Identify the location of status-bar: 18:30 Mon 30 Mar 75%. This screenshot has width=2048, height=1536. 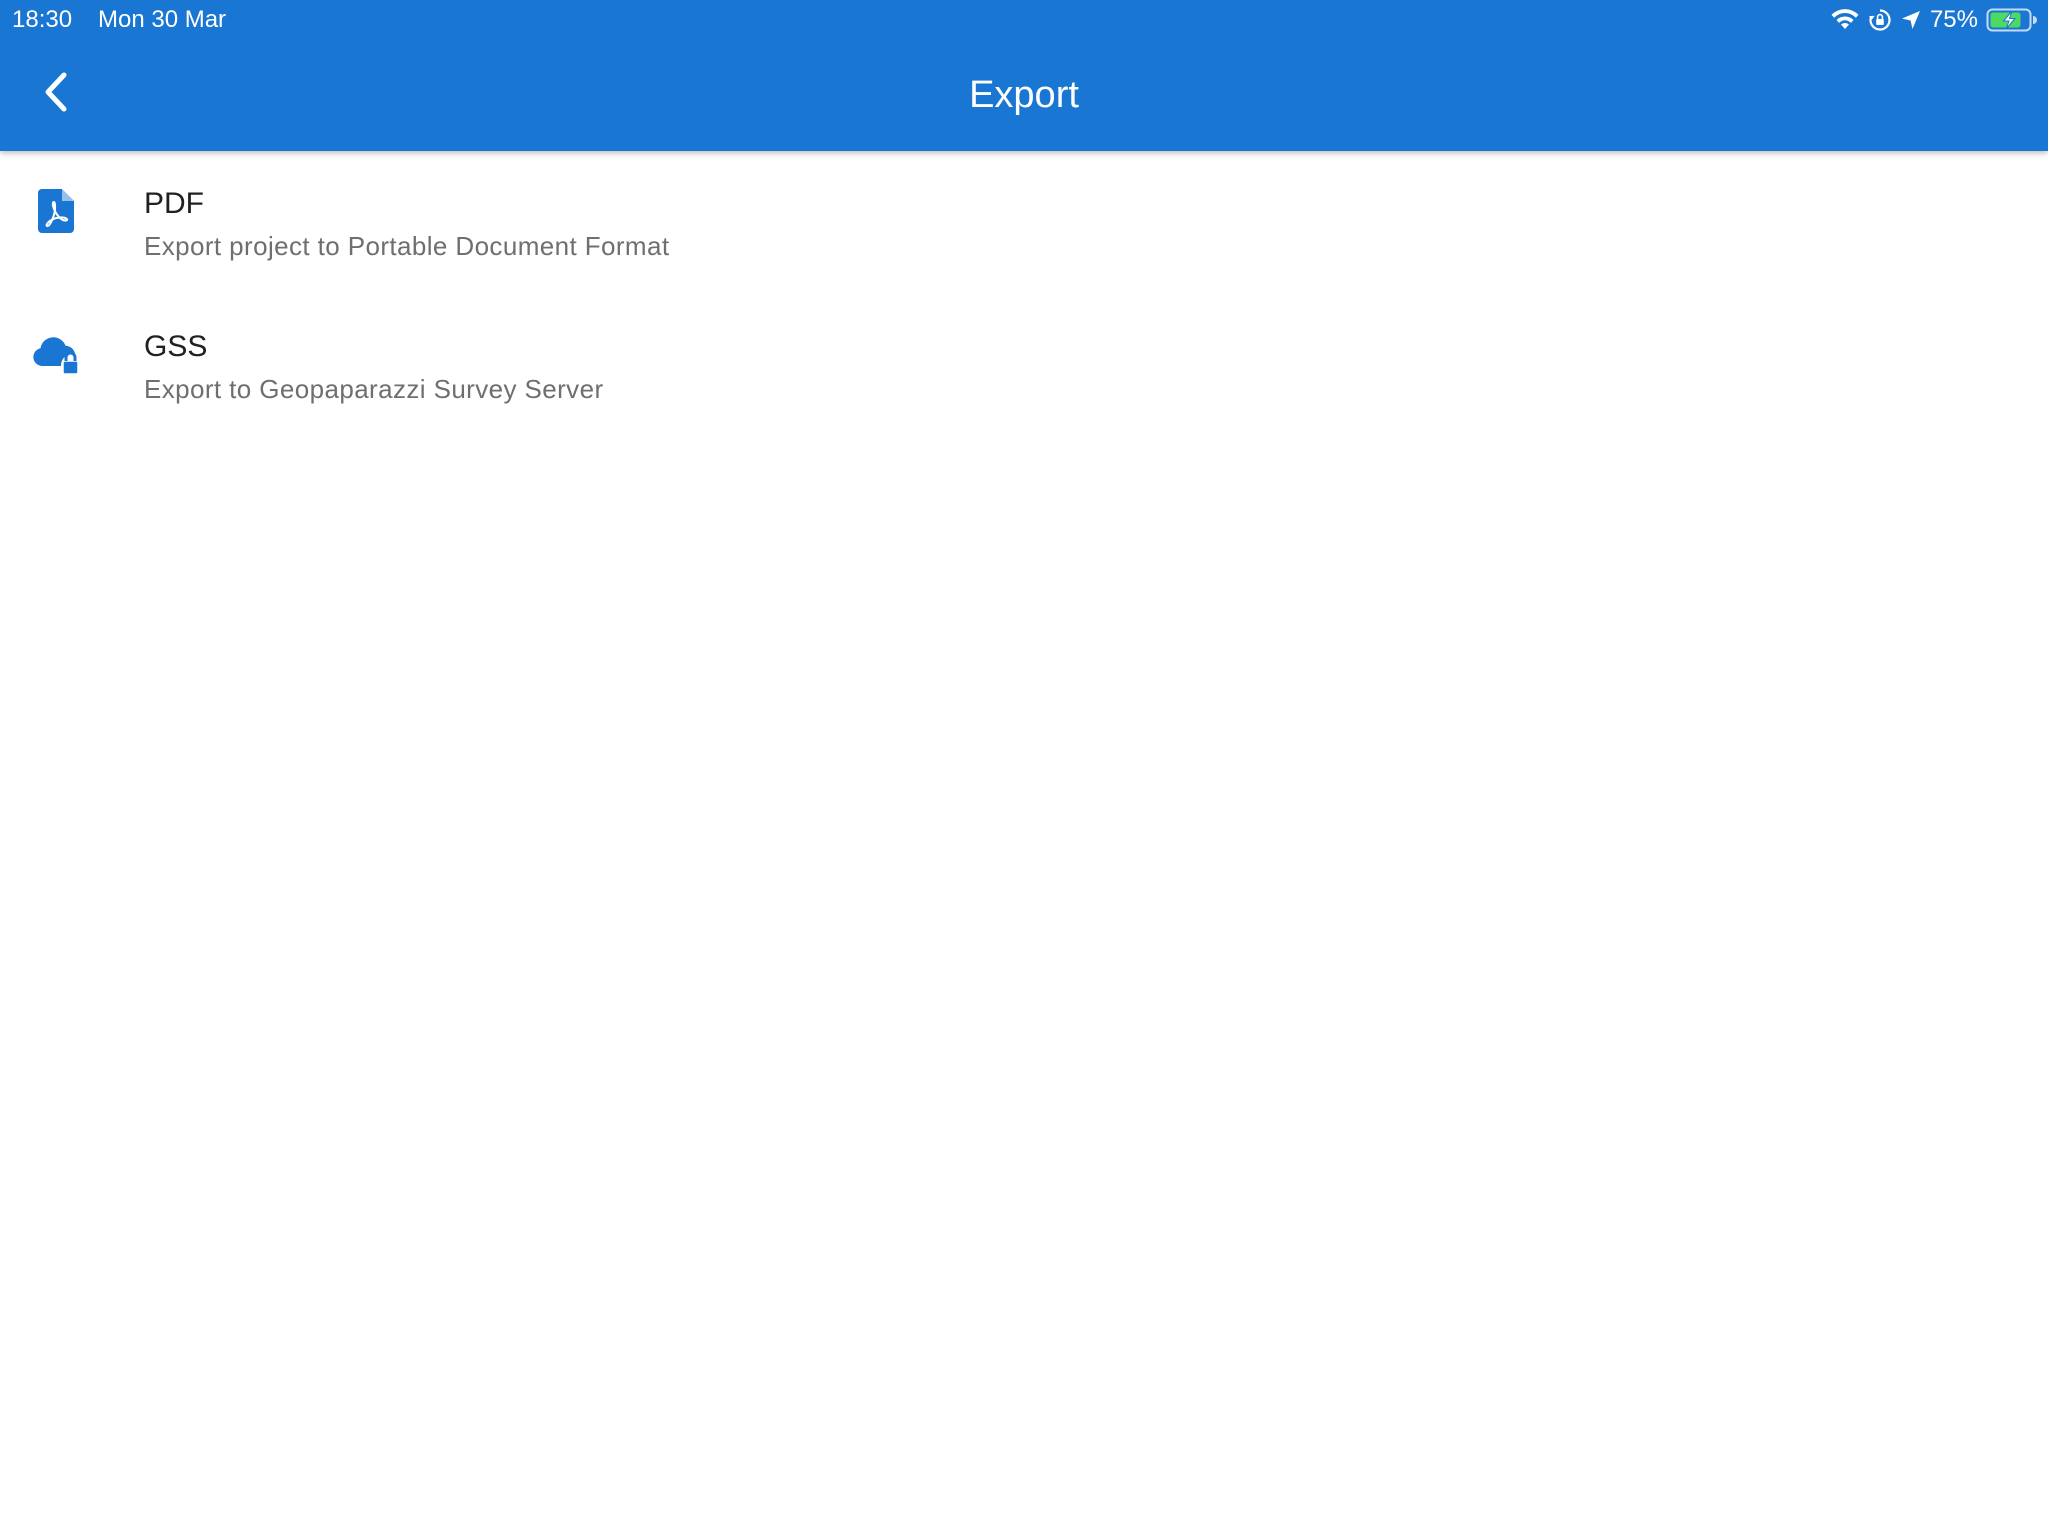
(1024, 20).